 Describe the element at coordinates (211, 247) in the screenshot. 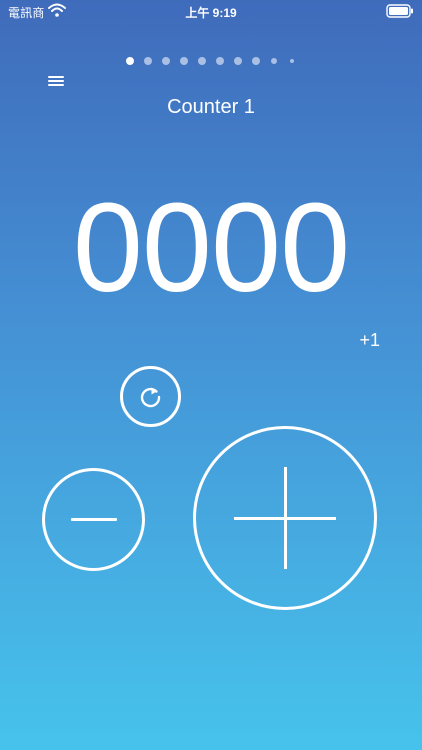

I see `count-display: 0000` at that location.